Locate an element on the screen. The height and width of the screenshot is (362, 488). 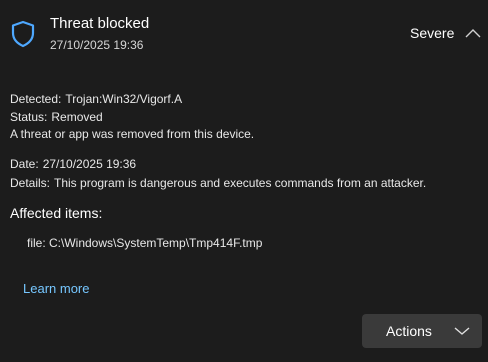
detected-label: Detected: is located at coordinates (36, 99).